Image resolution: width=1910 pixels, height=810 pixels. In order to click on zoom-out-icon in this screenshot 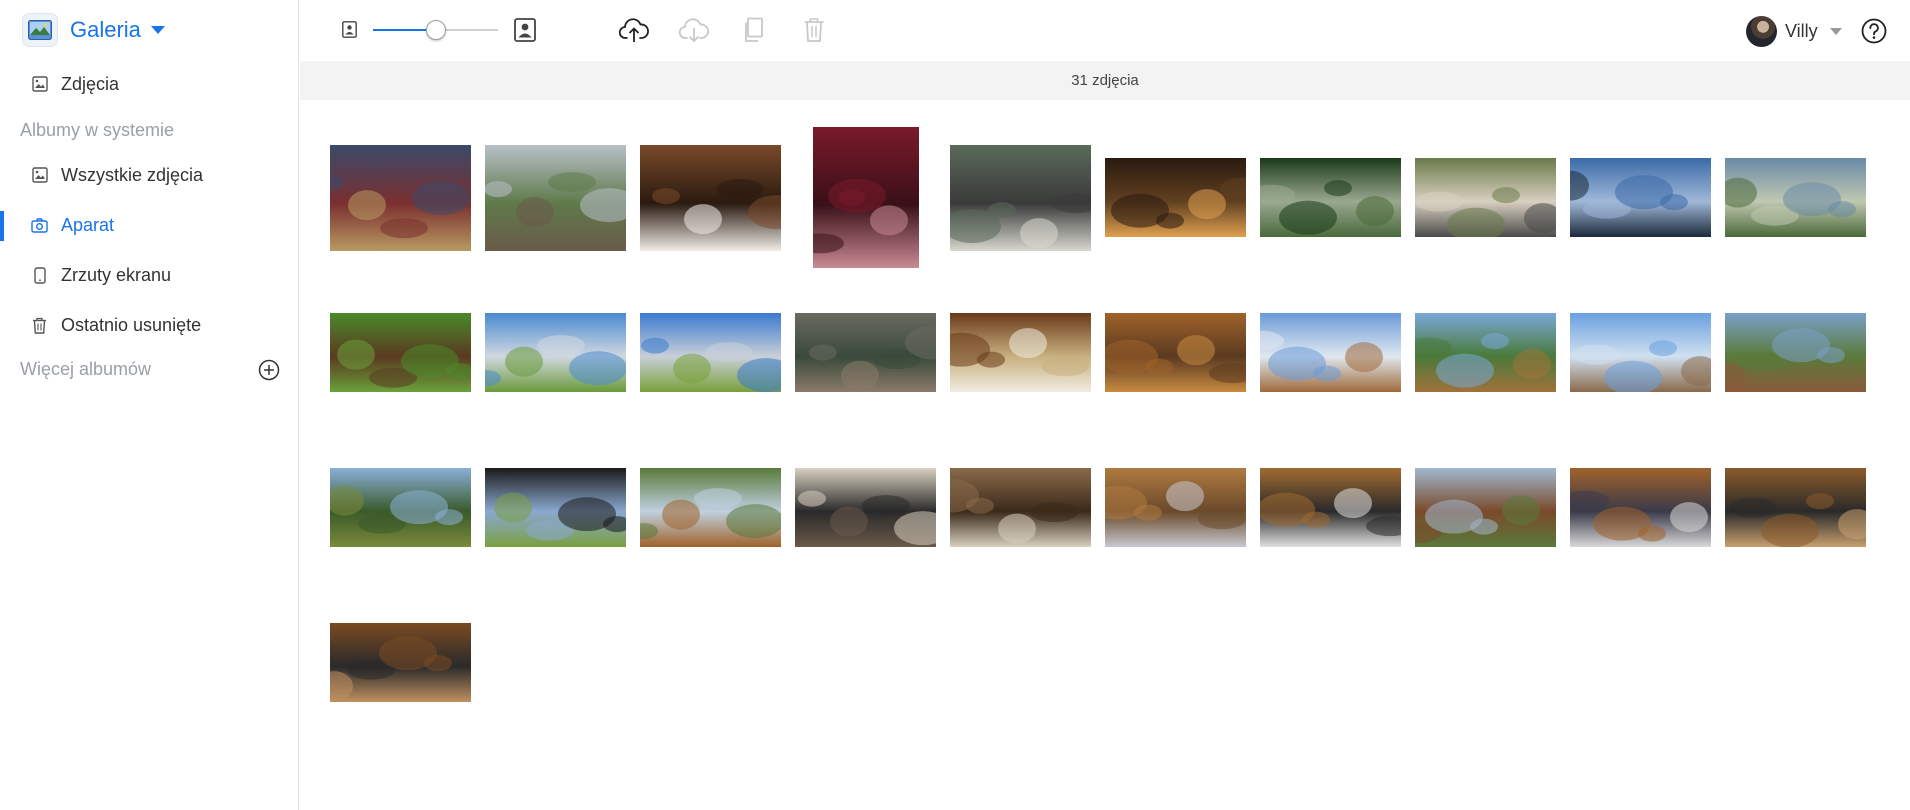, I will do `click(349, 29)`.